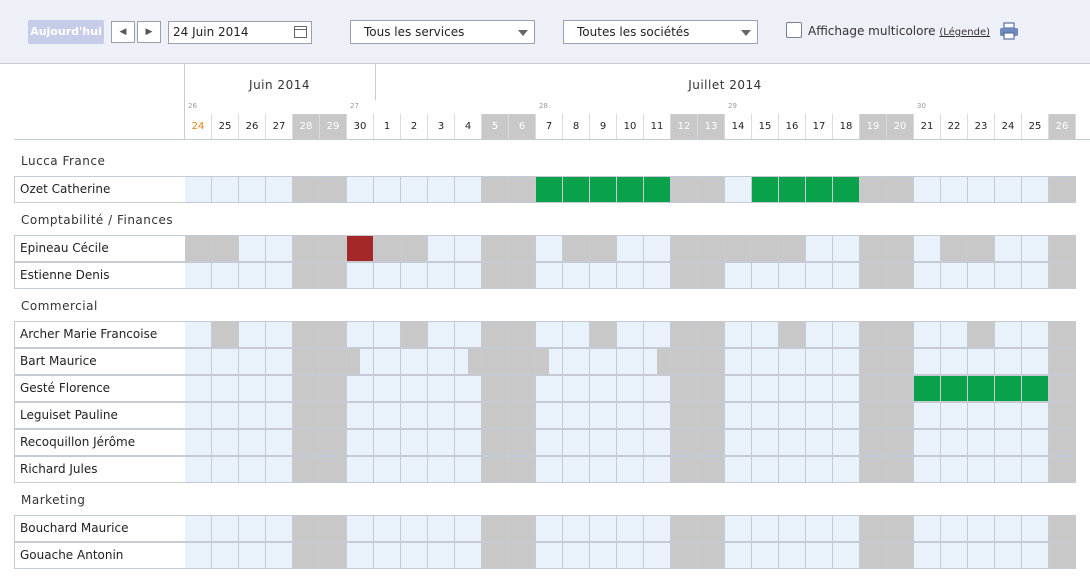  What do you see at coordinates (99, 388) in the screenshot?
I see `employee-name: Gesté Florence` at bounding box center [99, 388].